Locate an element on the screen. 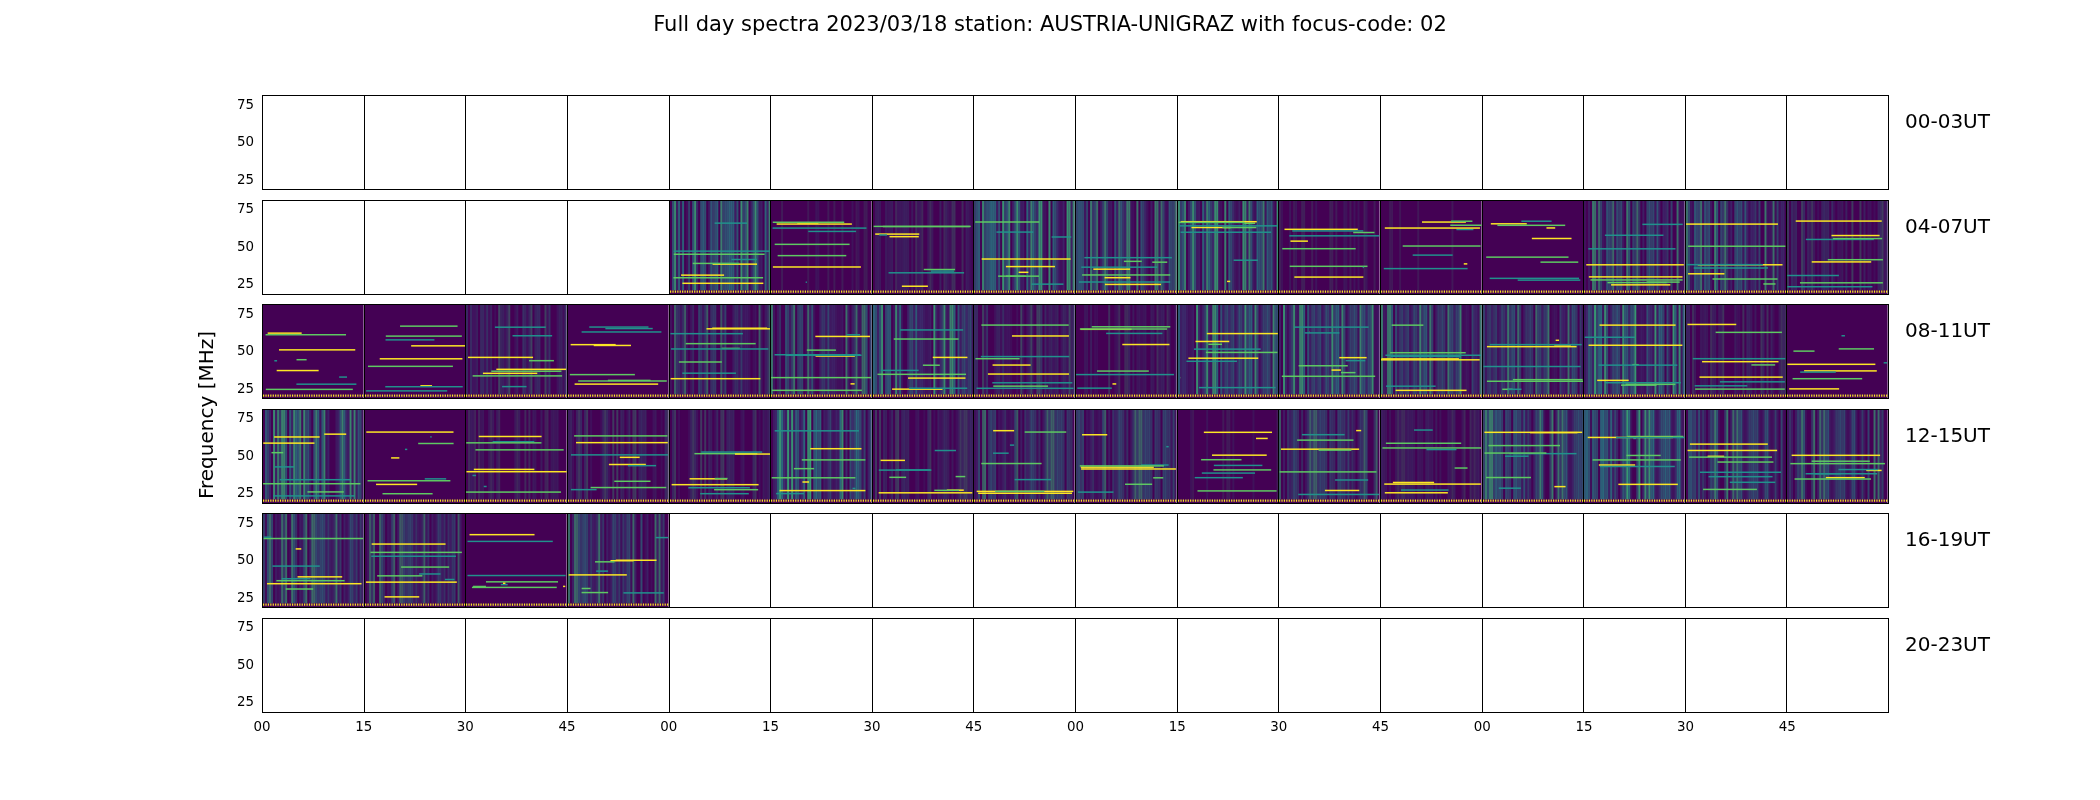 The image size is (2100, 800). row-label: 16-19UT is located at coordinates (1947, 539).